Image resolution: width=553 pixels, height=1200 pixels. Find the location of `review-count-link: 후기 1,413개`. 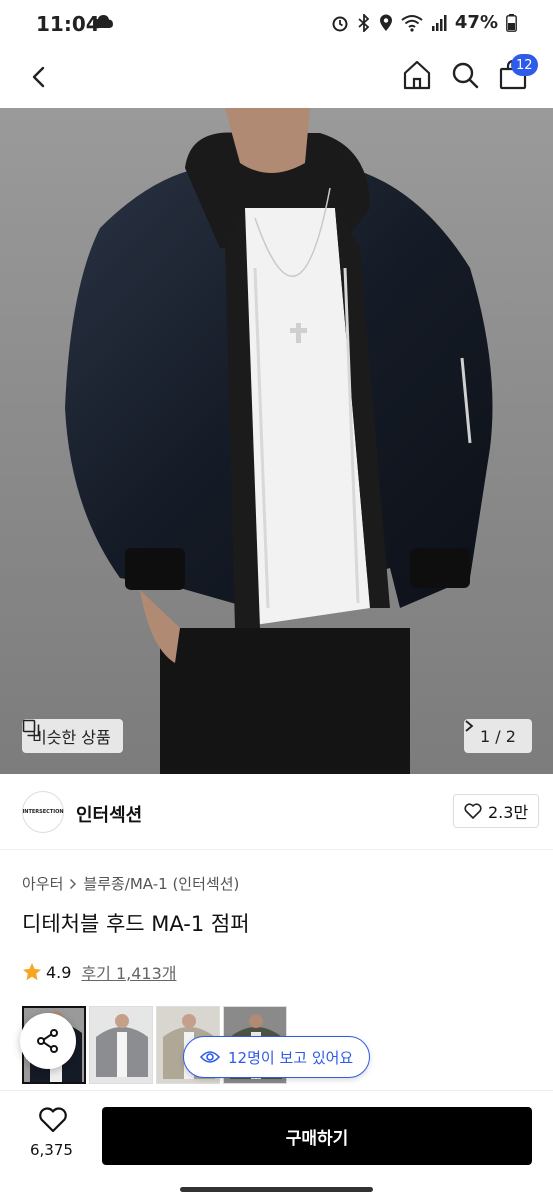

review-count-link: 후기 1,413개 is located at coordinates (128, 972).